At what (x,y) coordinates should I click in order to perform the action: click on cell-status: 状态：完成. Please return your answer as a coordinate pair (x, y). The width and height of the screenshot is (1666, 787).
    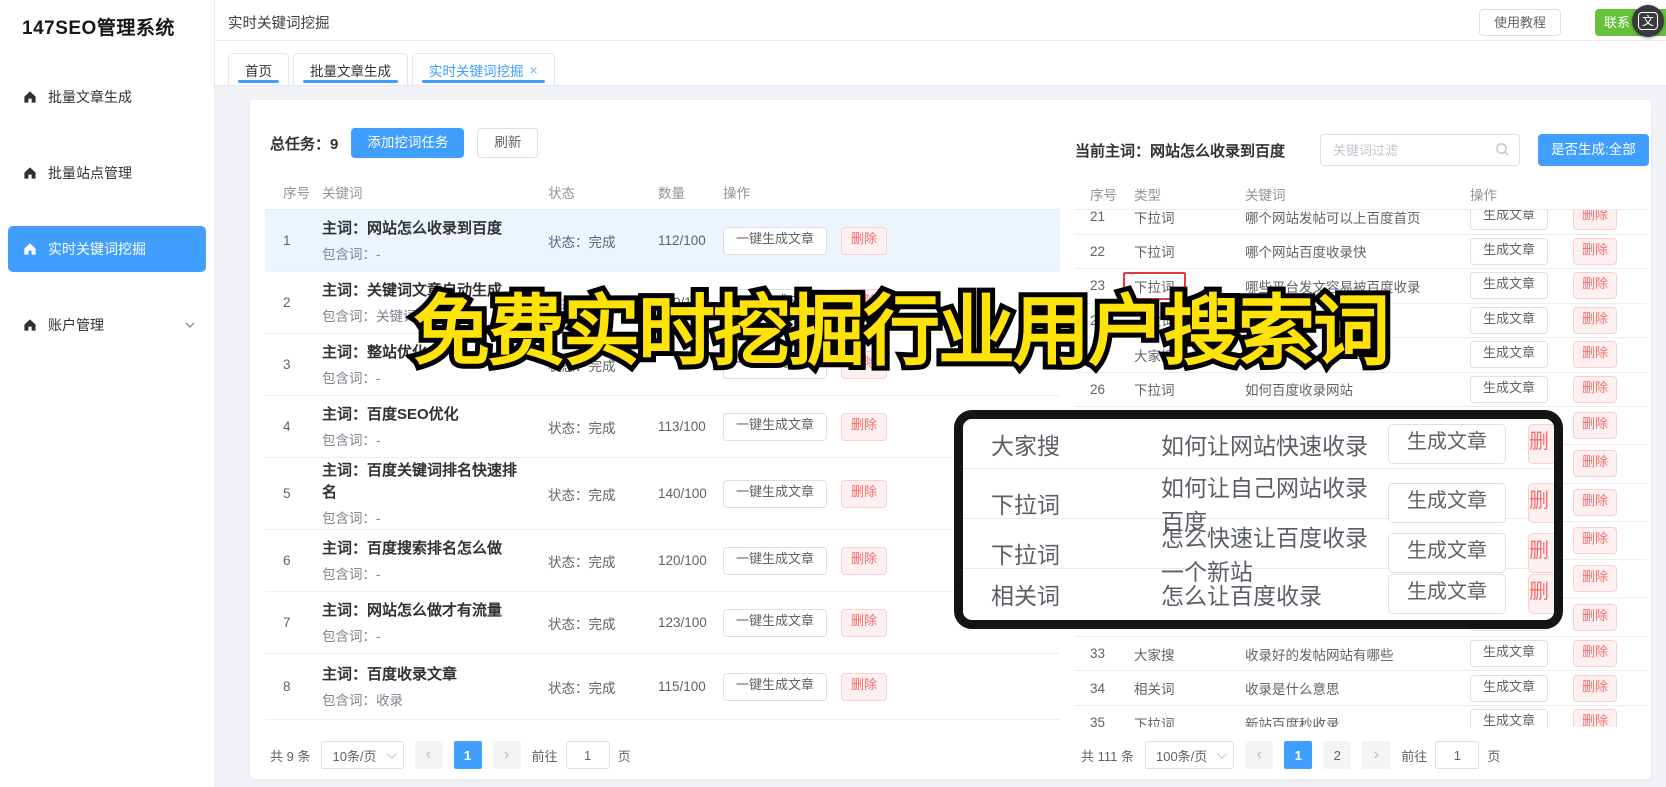
    Looking at the image, I should click on (582, 495).